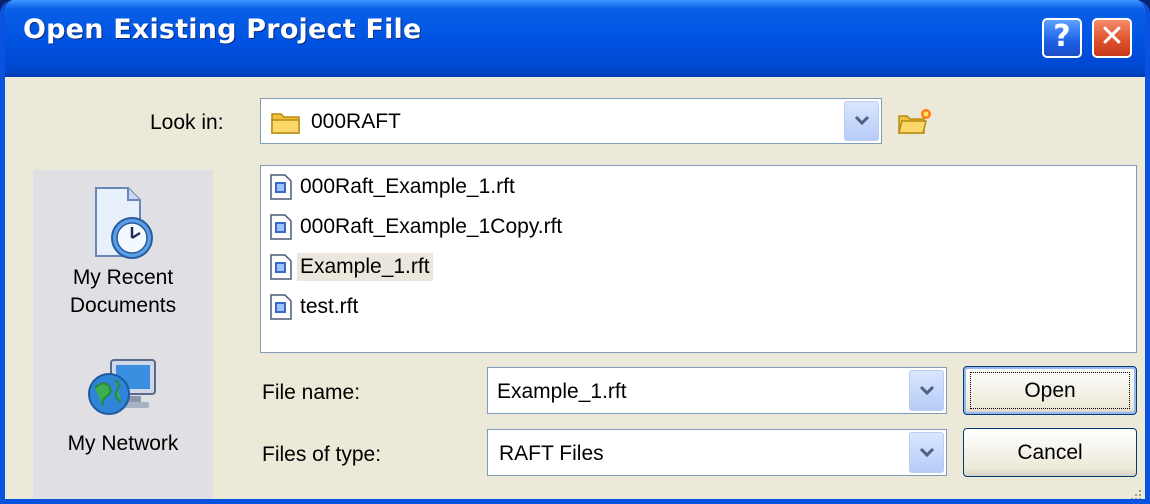 The width and height of the screenshot is (1150, 504). I want to click on help-button: ?, so click(1062, 38).